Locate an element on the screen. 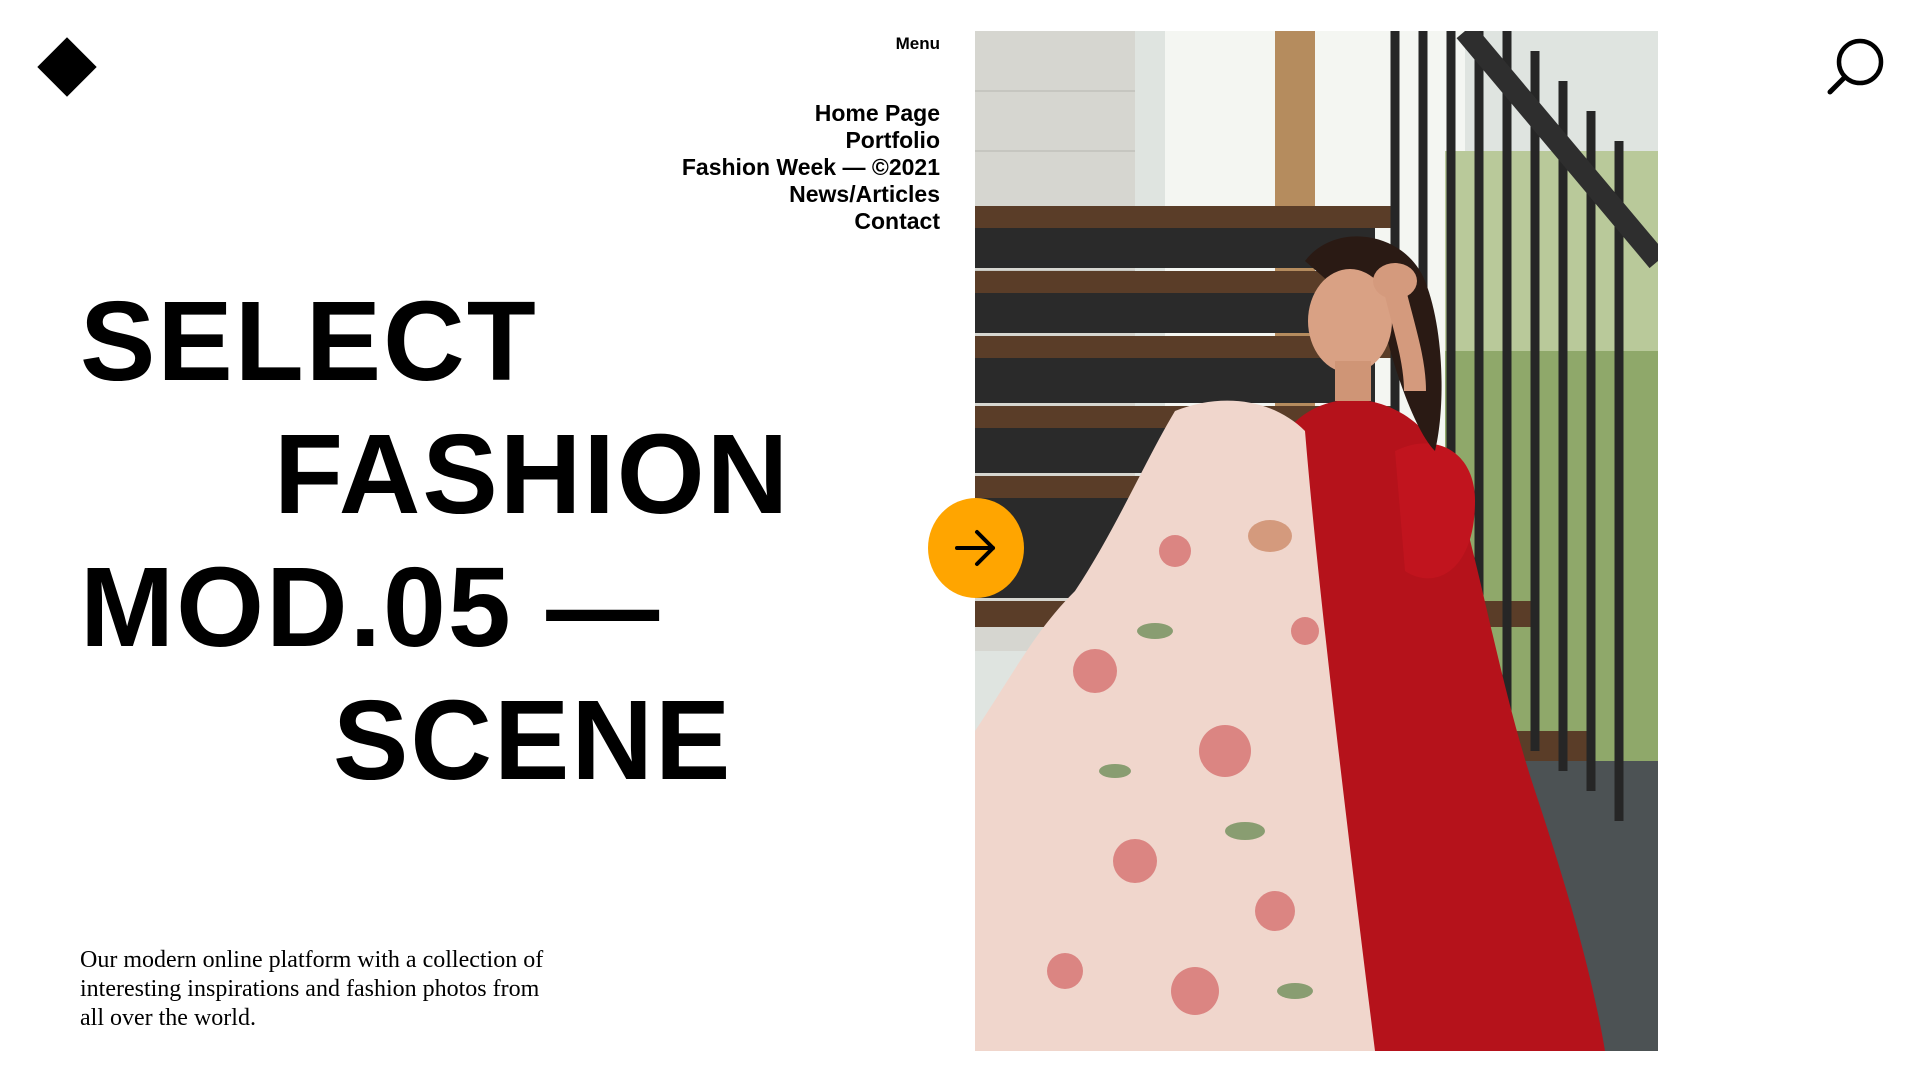 This screenshot has width=1920, height=1080. nav-item-home: Home Page is located at coordinates (811, 113).